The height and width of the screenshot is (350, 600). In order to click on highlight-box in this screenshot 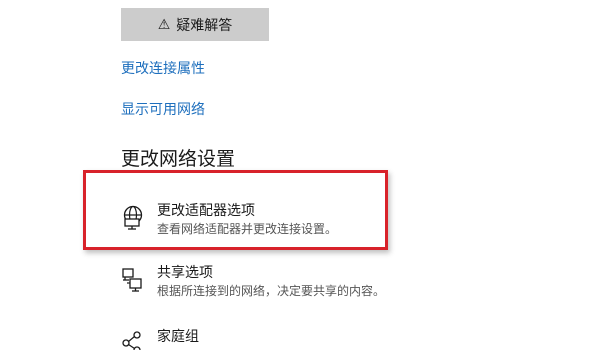, I will do `click(235, 210)`.